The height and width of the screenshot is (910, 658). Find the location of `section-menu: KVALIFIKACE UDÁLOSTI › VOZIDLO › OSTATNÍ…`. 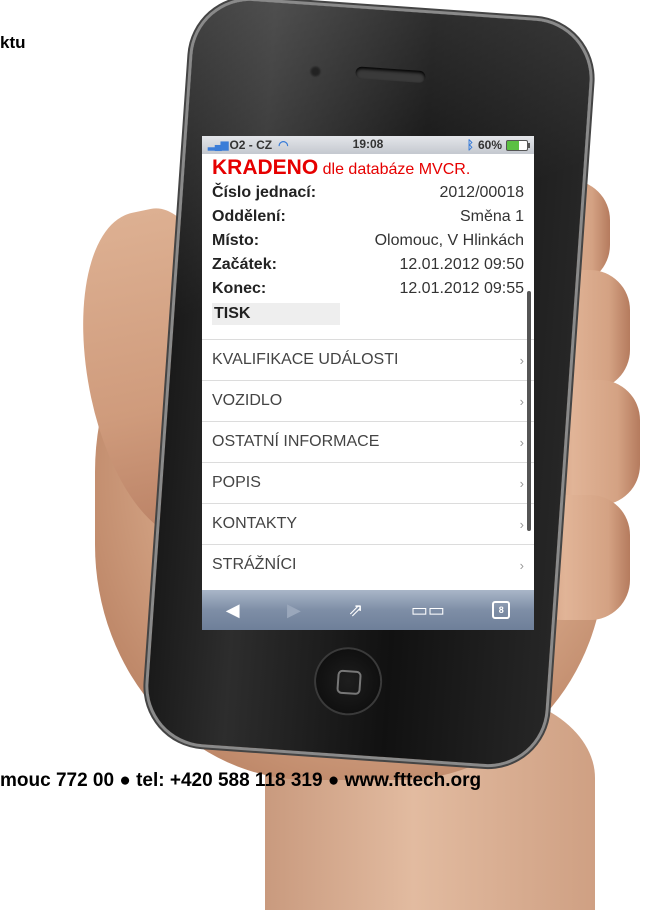

section-menu: KVALIFIKACE UDÁLOSTI › VOZIDLO › OSTATNÍ… is located at coordinates (368, 462).